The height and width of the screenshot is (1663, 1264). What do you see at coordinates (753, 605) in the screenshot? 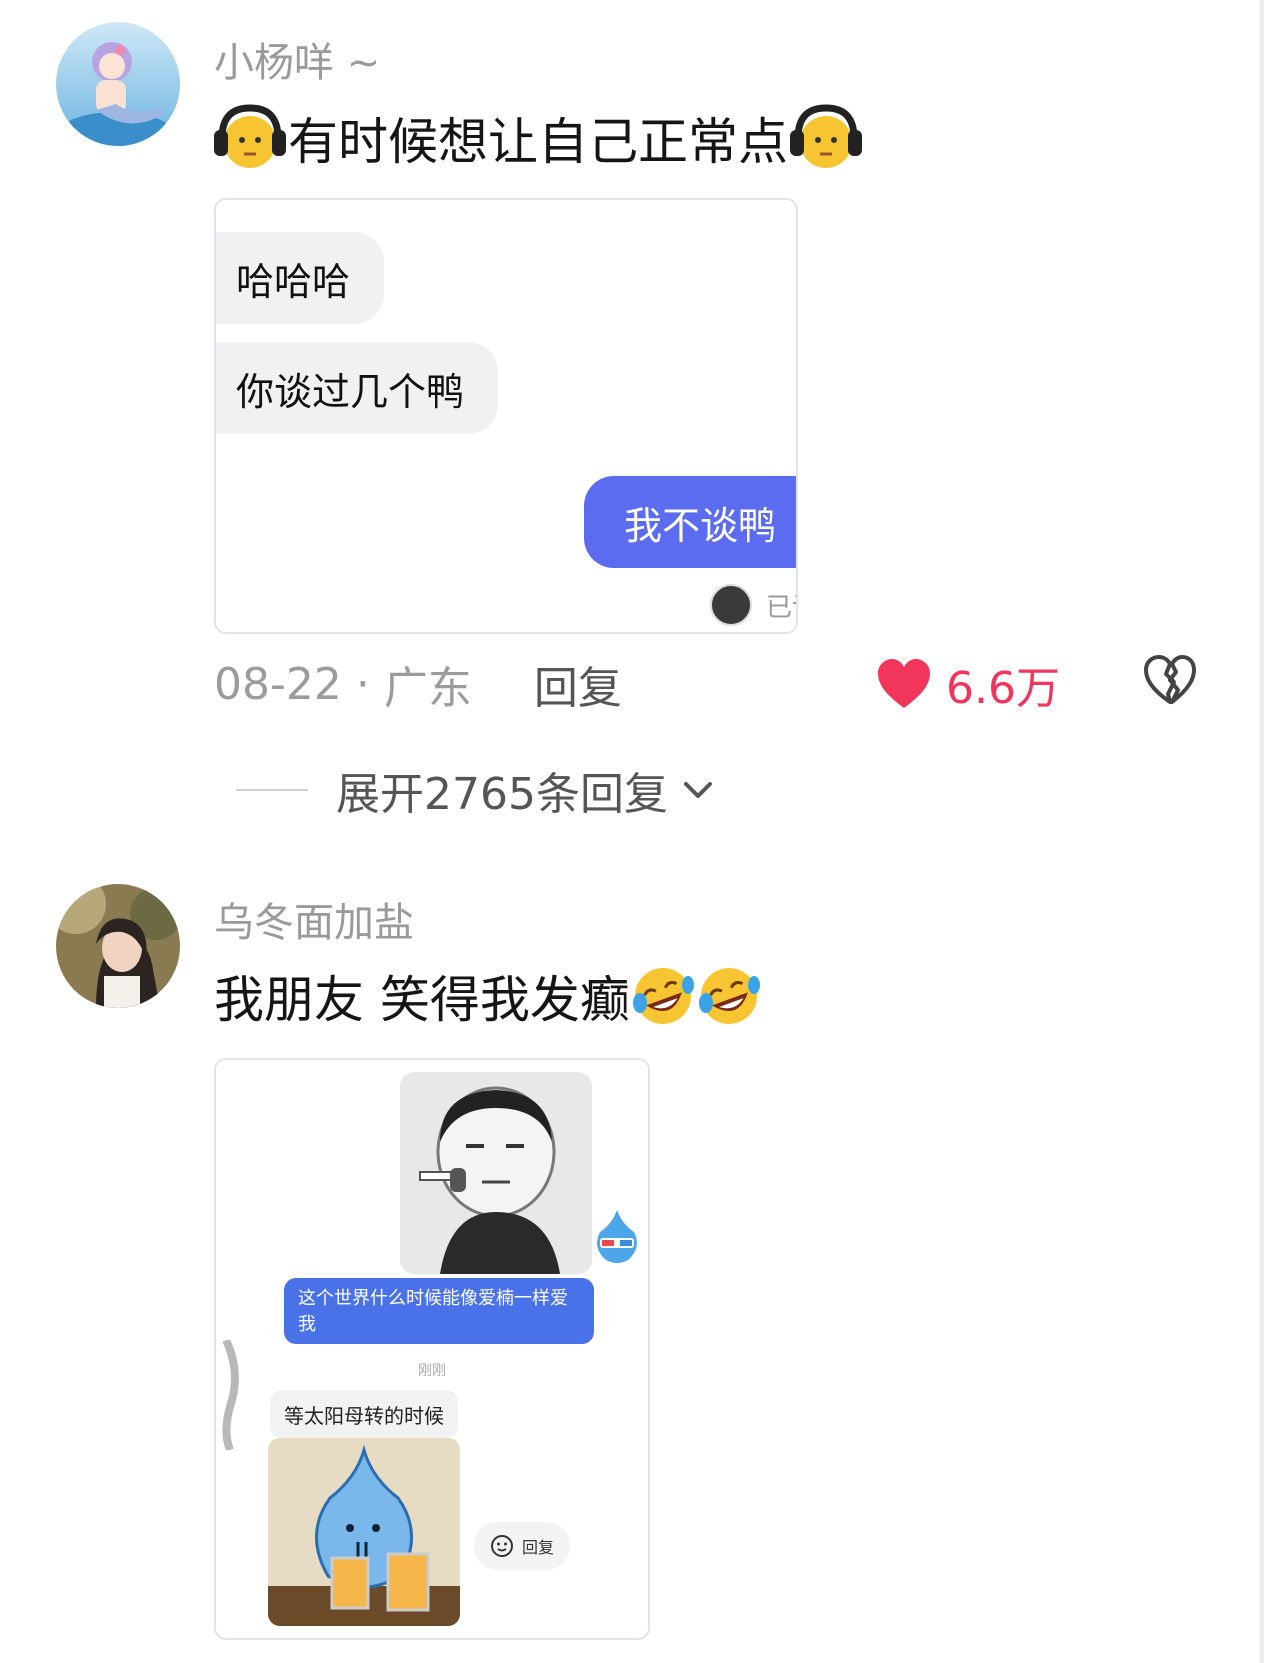
I see `read-receipt: 已读` at bounding box center [753, 605].